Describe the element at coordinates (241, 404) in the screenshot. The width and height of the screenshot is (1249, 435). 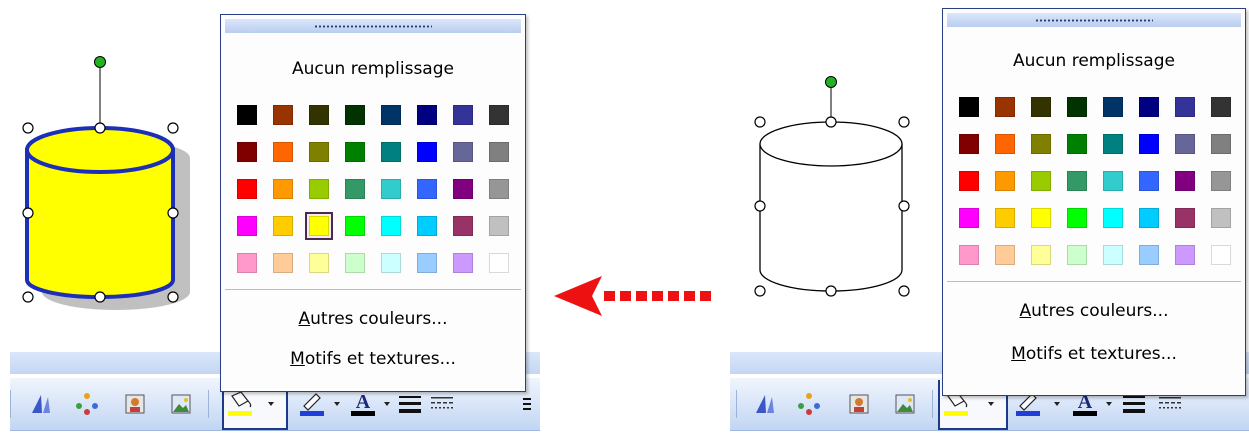
I see `fill-color-icon` at that location.